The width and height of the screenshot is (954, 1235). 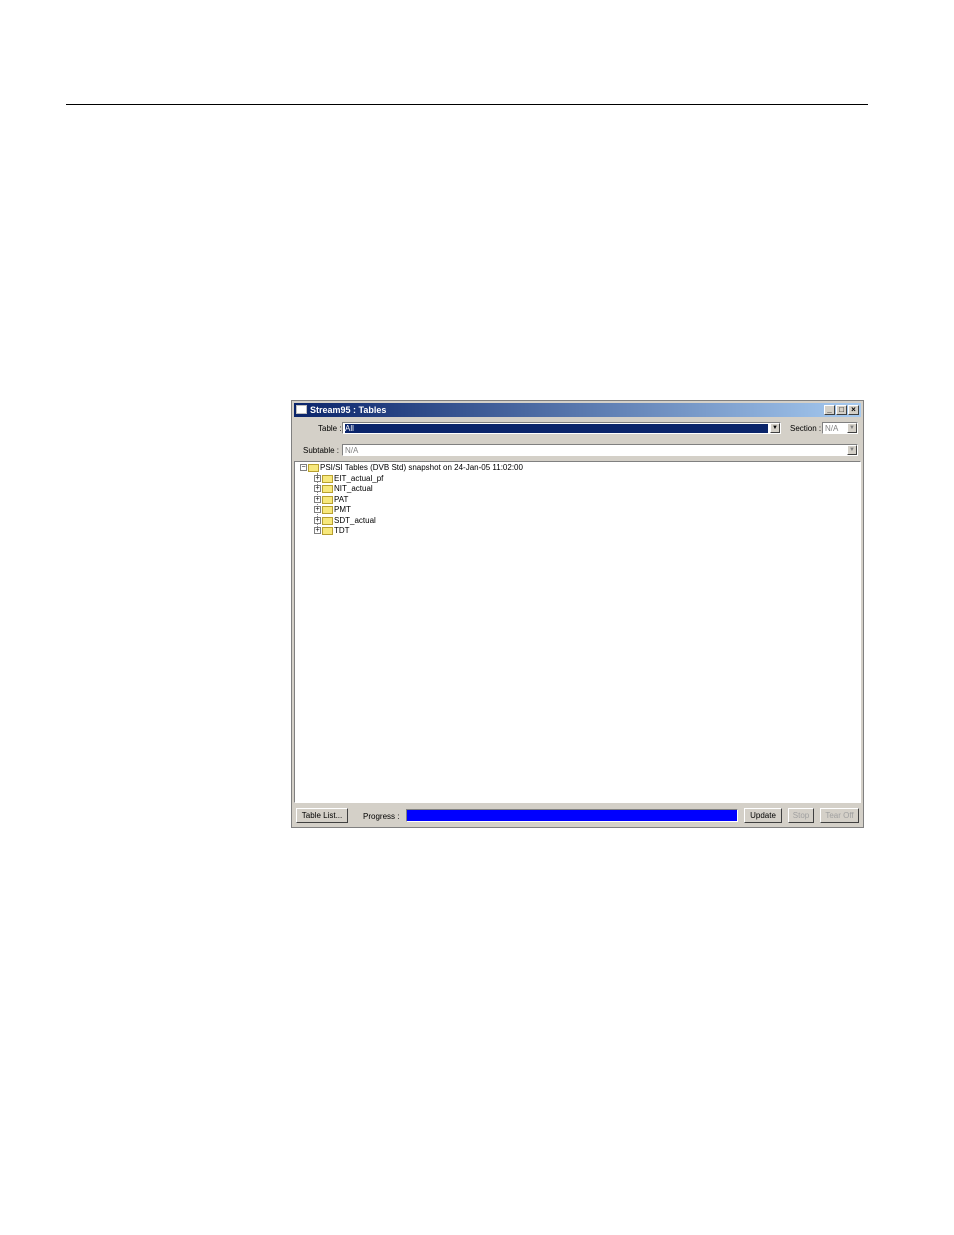 I want to click on tree-node-pat: + PAT, so click(x=331, y=500).